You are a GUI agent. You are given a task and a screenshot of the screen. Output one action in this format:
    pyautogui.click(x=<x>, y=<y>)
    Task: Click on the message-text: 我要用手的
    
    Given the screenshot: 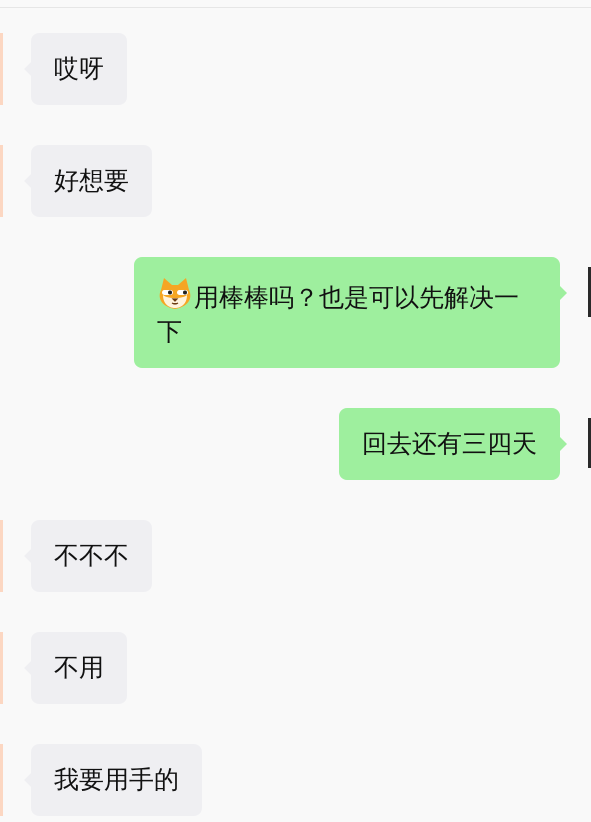 What is the action you would take?
    pyautogui.click(x=116, y=780)
    